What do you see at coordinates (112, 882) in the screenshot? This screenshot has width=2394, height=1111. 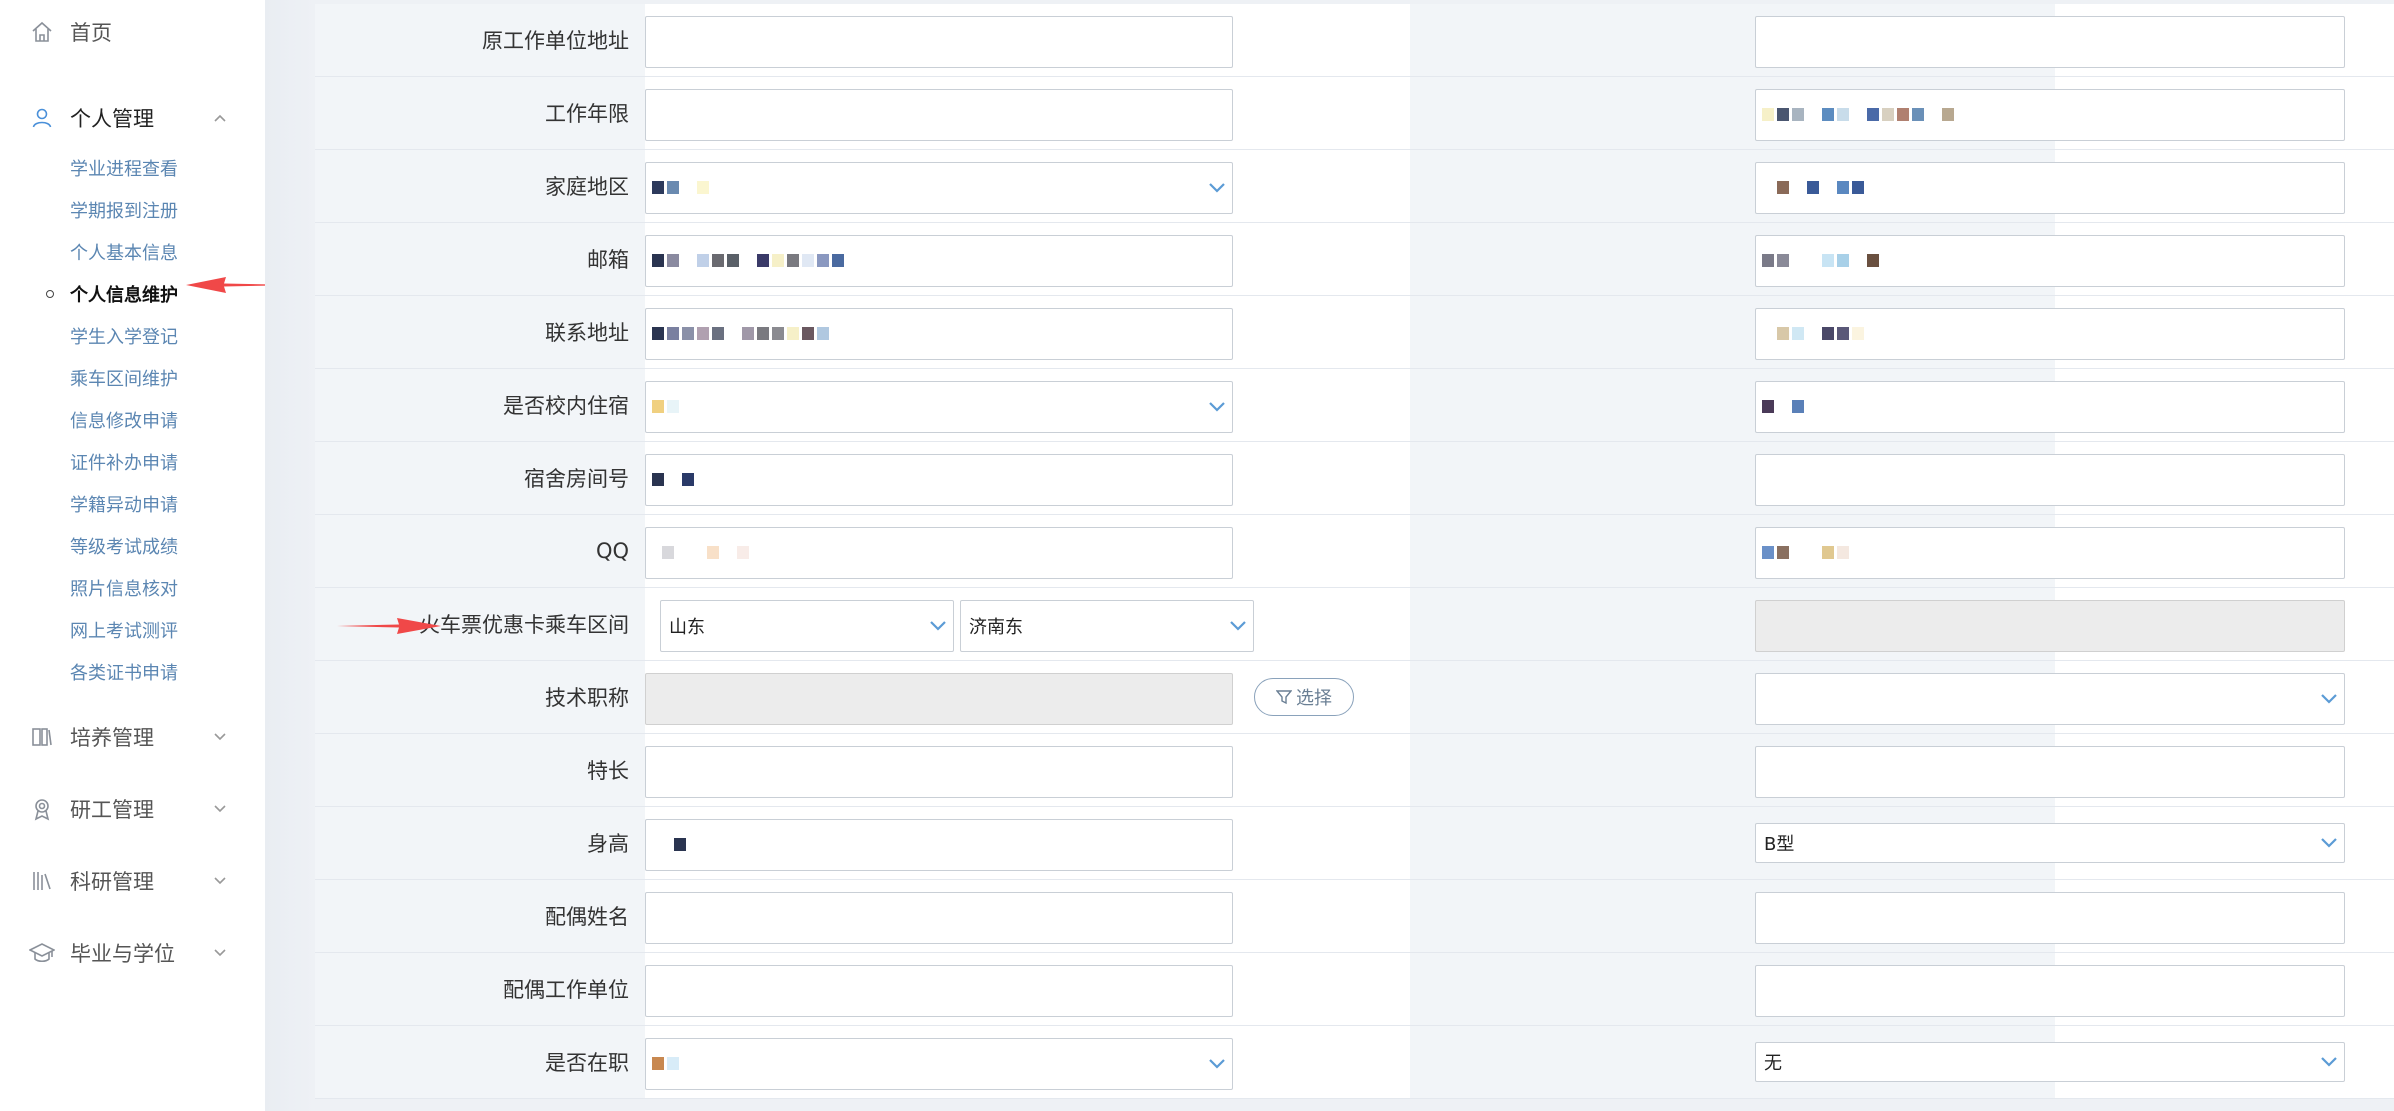 I see `nav-scientific-label: 科研管理` at bounding box center [112, 882].